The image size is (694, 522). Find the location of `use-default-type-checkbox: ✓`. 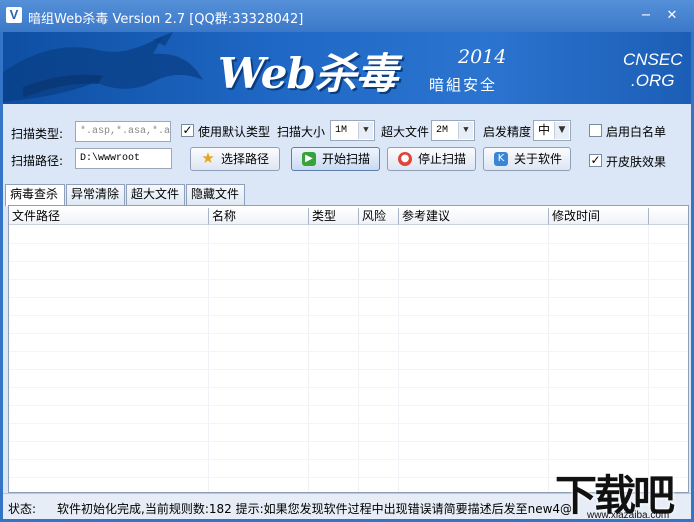

use-default-type-checkbox: ✓ is located at coordinates (187, 130).